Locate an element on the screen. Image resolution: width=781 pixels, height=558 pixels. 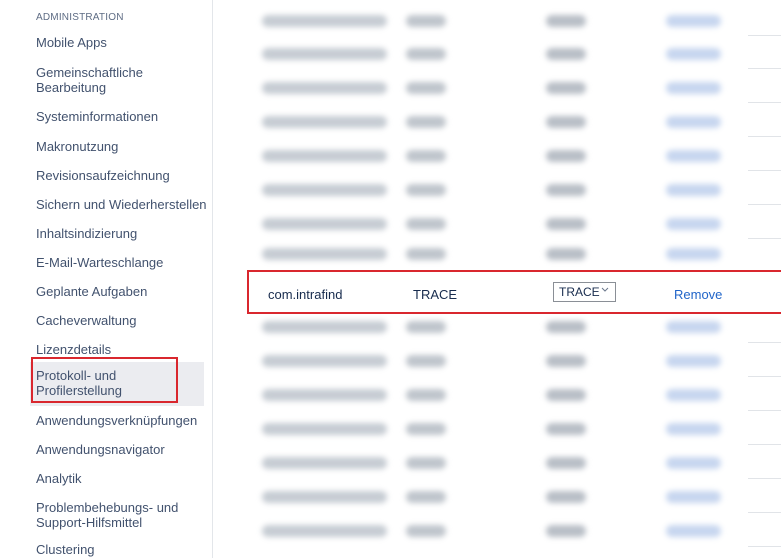
sidebar-item-cacheverwaltung: Cacheverwaltung is located at coordinates (120, 320).